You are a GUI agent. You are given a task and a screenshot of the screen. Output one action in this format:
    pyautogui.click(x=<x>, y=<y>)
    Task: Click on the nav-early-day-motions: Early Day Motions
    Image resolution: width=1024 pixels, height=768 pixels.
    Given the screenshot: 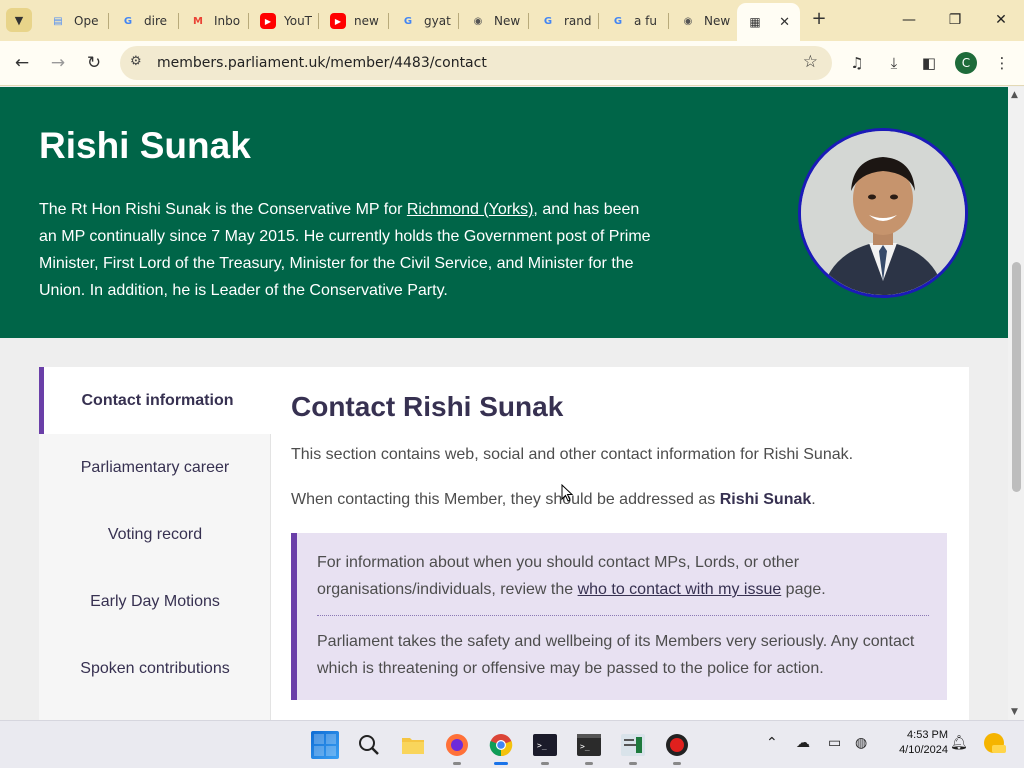 What is the action you would take?
    pyautogui.click(x=155, y=601)
    